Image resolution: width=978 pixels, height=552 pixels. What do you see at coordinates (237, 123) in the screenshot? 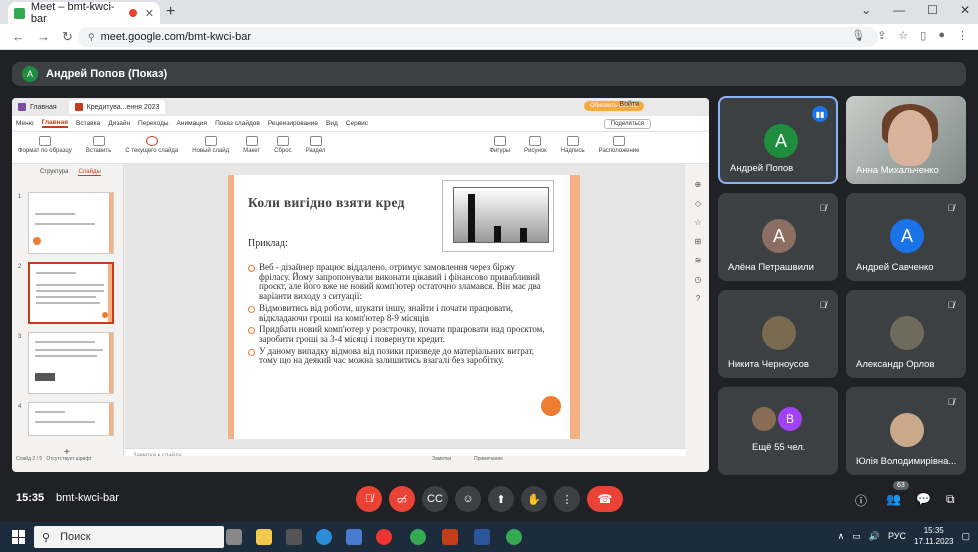
I see `menu-item: Показ слайдов` at bounding box center [237, 123].